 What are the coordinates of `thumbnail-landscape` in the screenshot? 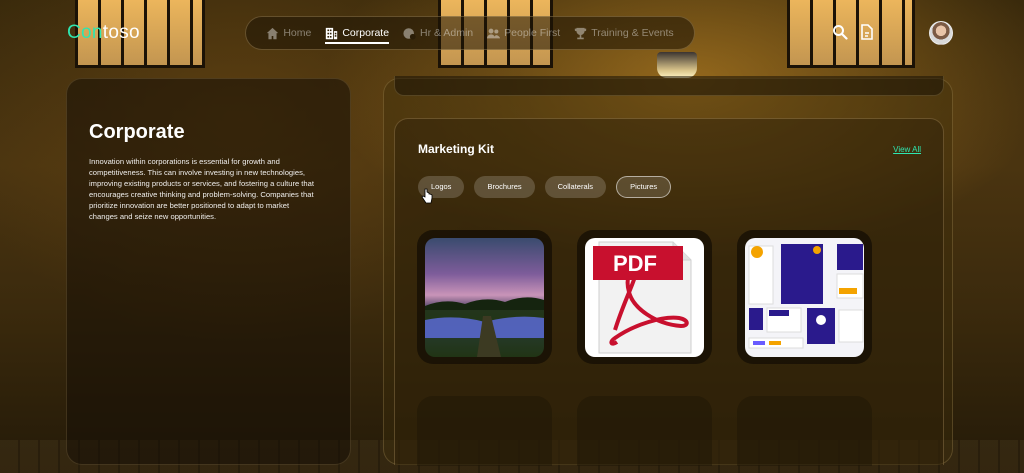 It's located at (484, 297).